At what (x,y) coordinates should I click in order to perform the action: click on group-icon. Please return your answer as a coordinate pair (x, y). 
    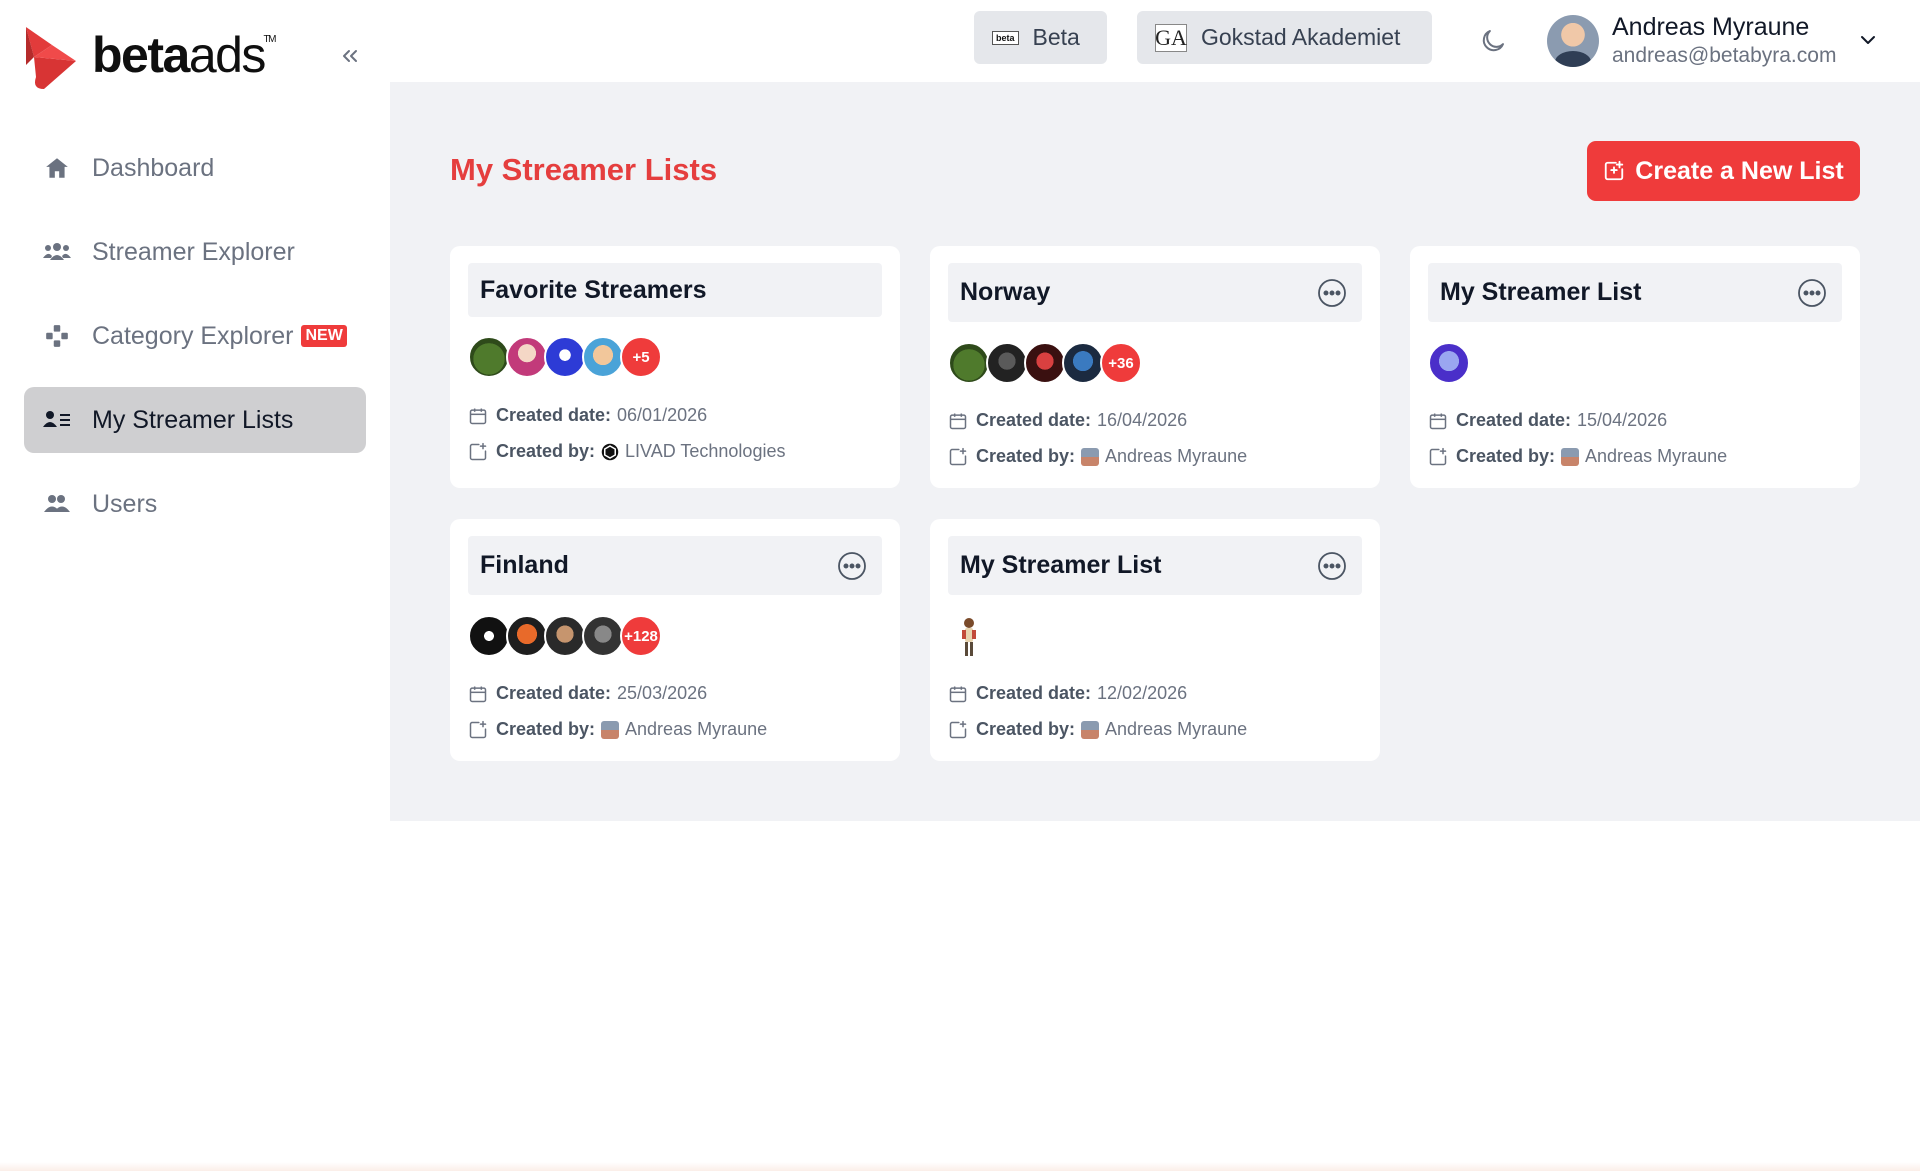
    Looking at the image, I should click on (57, 504).